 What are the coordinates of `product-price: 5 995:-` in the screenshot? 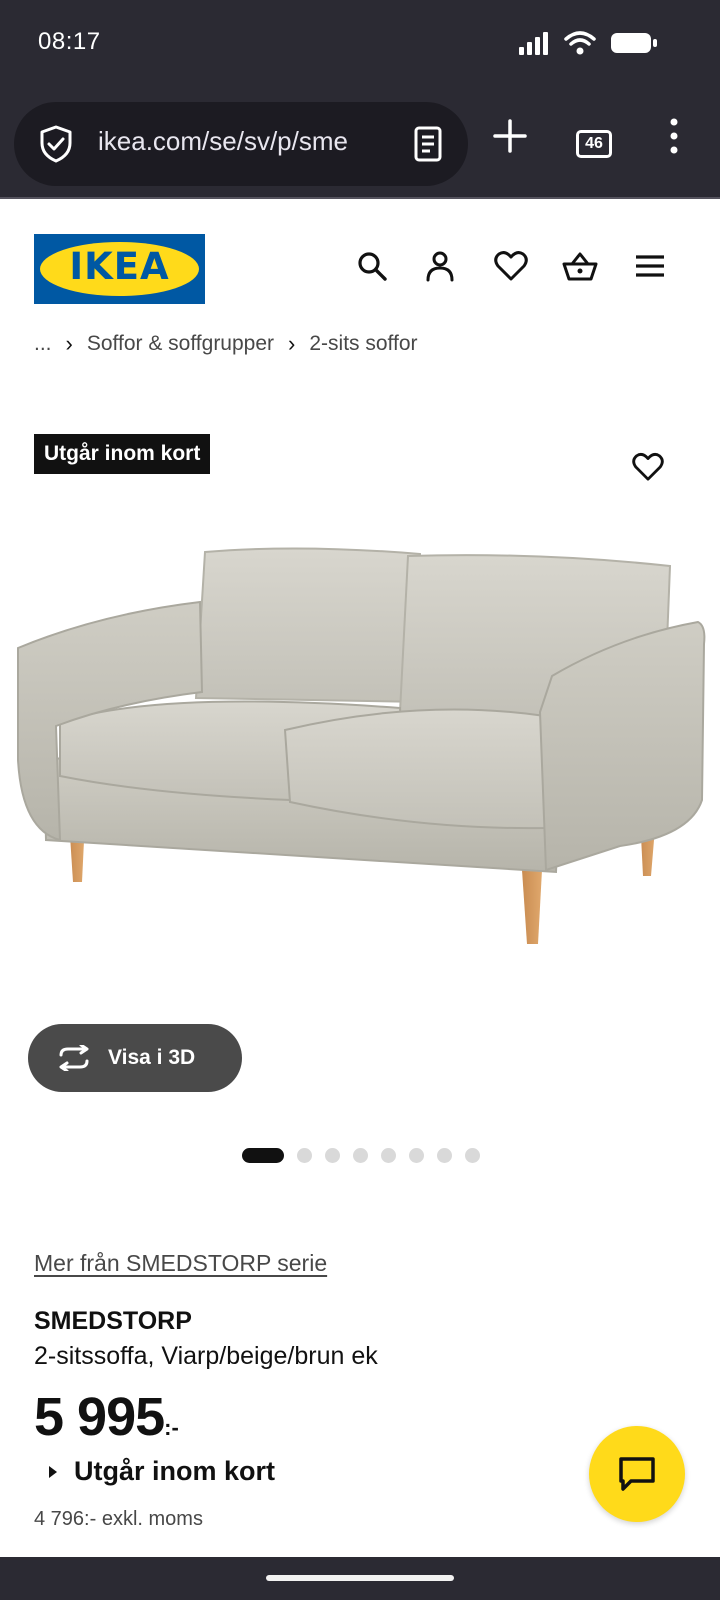 It's located at (106, 1417).